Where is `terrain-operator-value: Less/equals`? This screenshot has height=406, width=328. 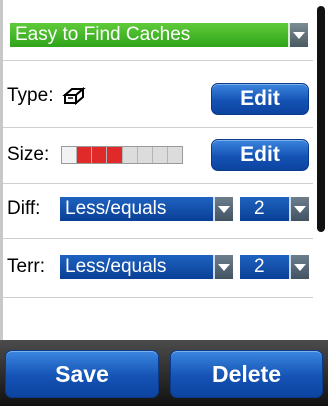 terrain-operator-value: Less/equals is located at coordinates (116, 266).